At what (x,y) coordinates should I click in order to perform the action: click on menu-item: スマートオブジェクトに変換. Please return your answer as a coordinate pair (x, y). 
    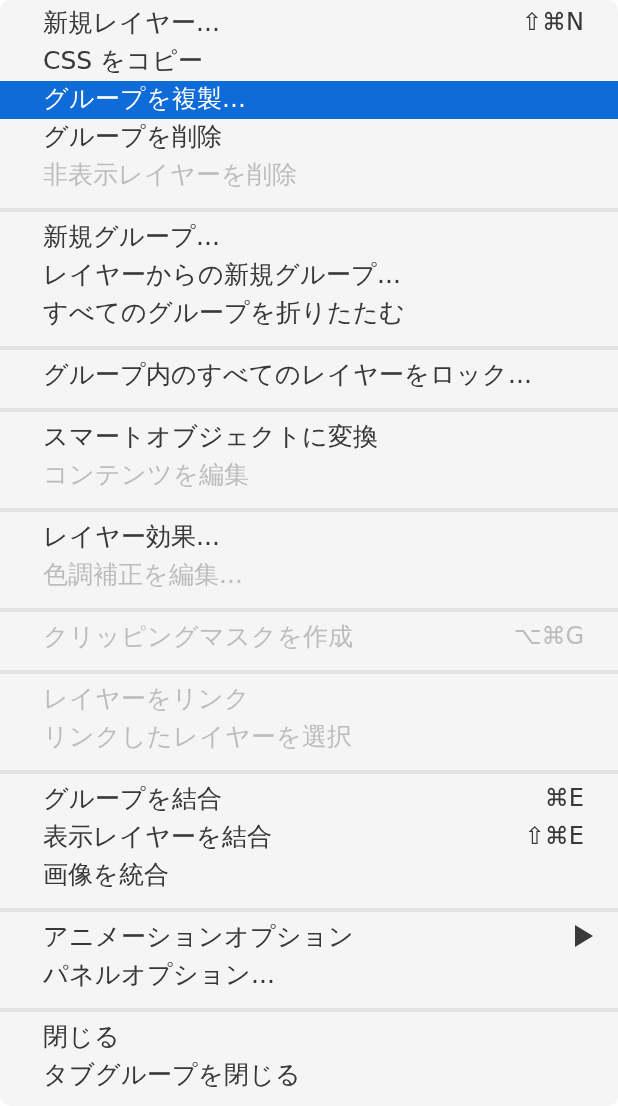
    Looking at the image, I should click on (309, 438).